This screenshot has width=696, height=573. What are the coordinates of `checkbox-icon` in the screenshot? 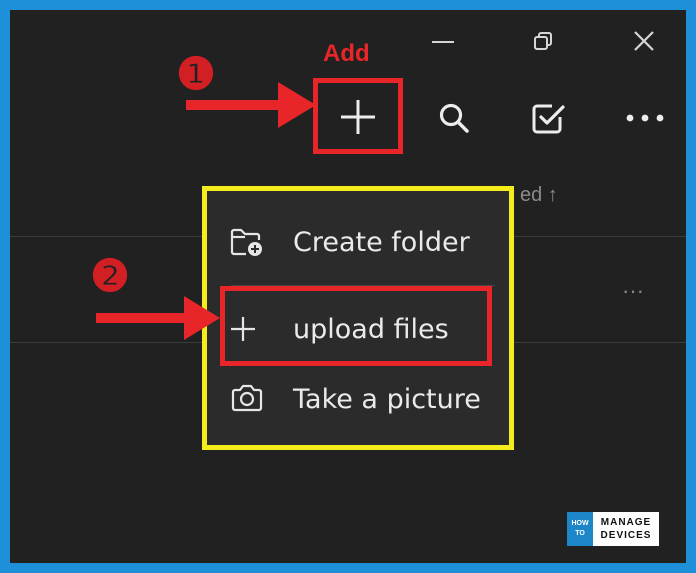 It's located at (548, 119).